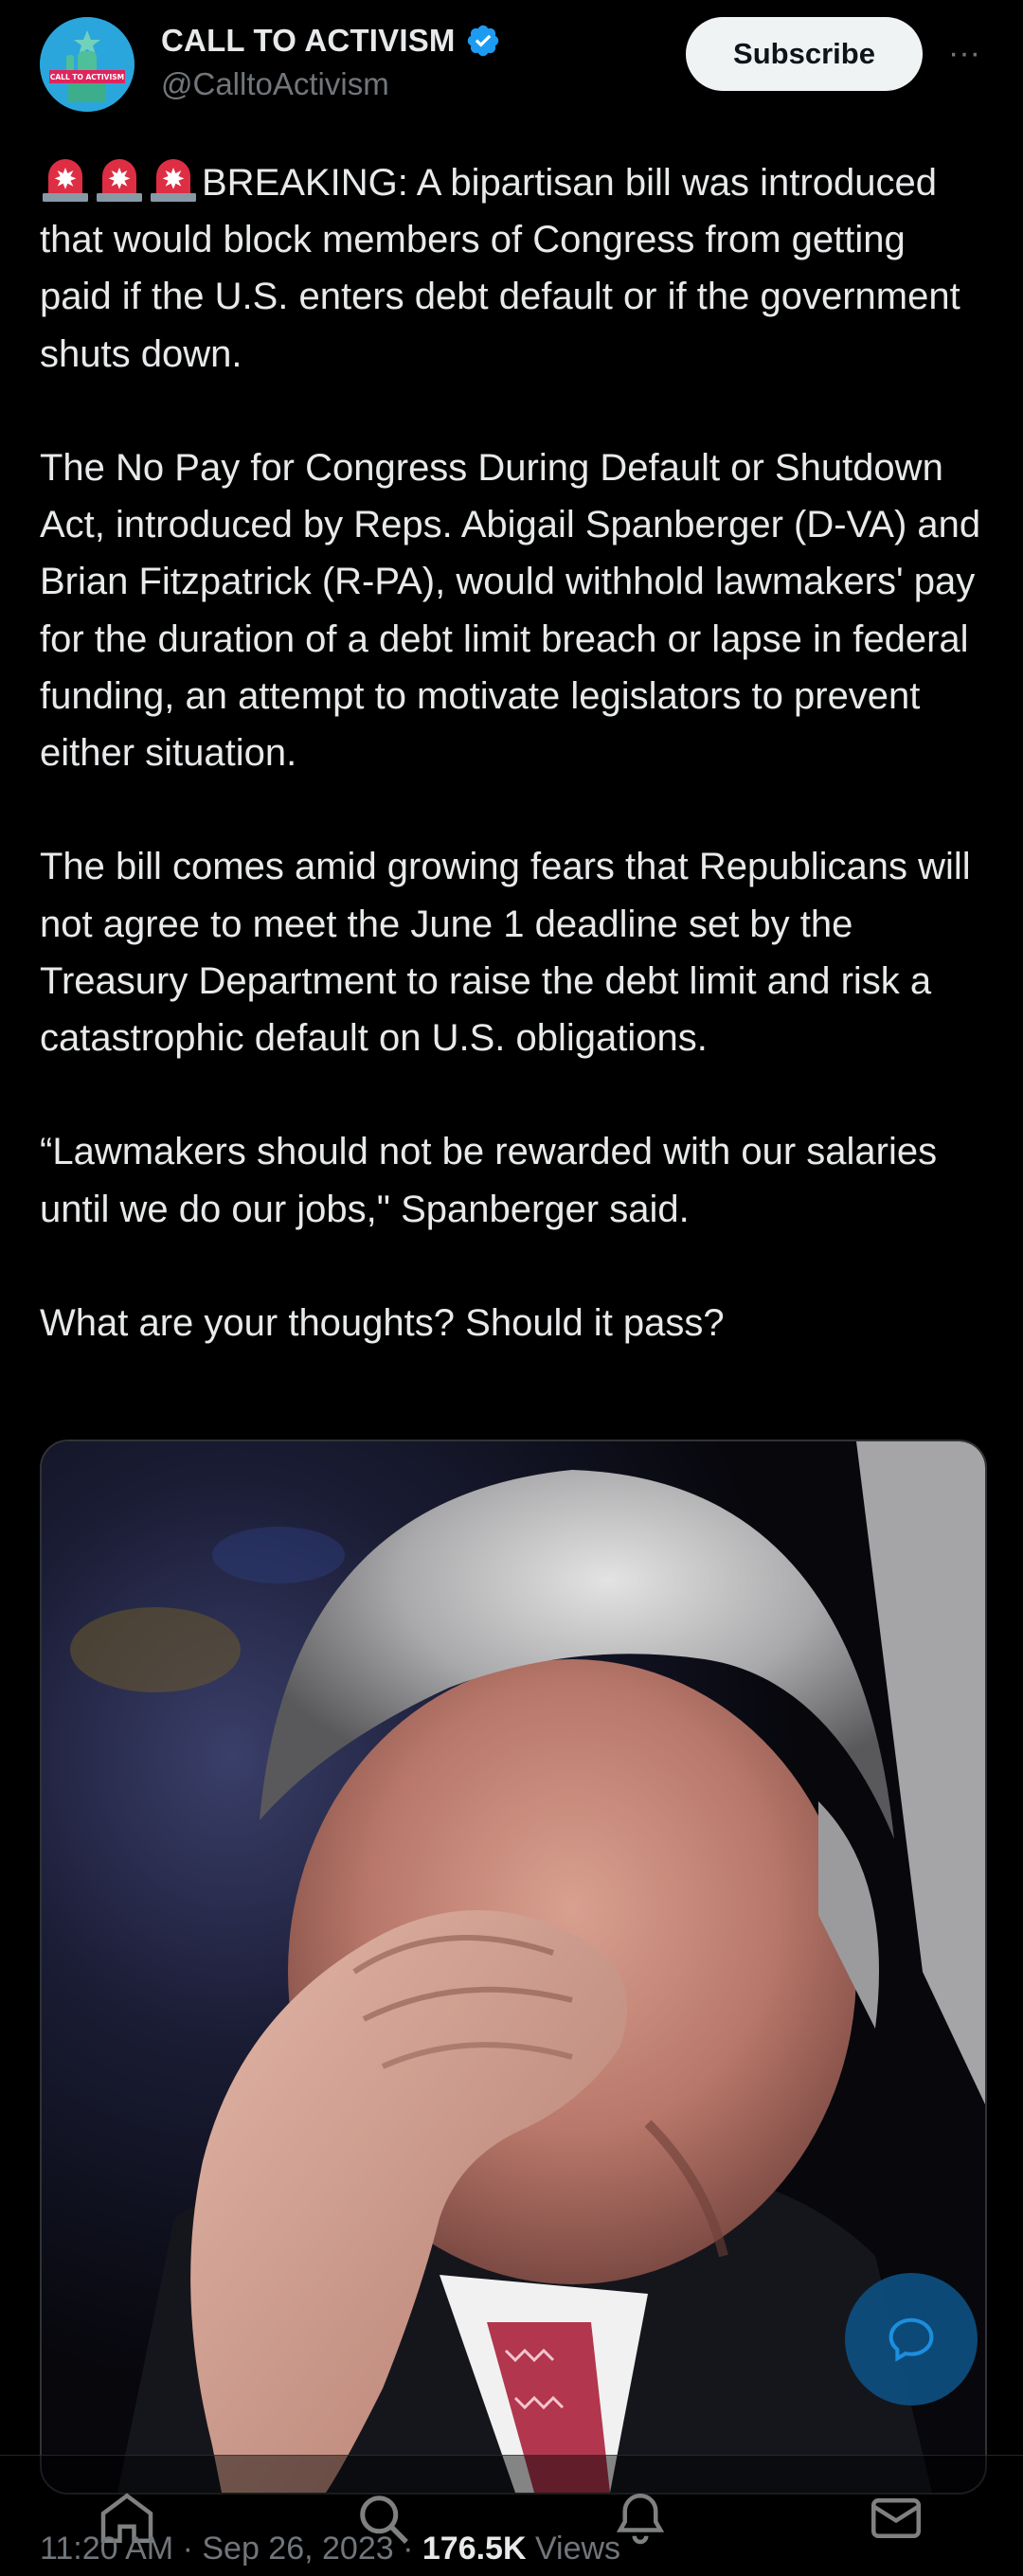  I want to click on handle: @CalltoActivism, so click(275, 84).